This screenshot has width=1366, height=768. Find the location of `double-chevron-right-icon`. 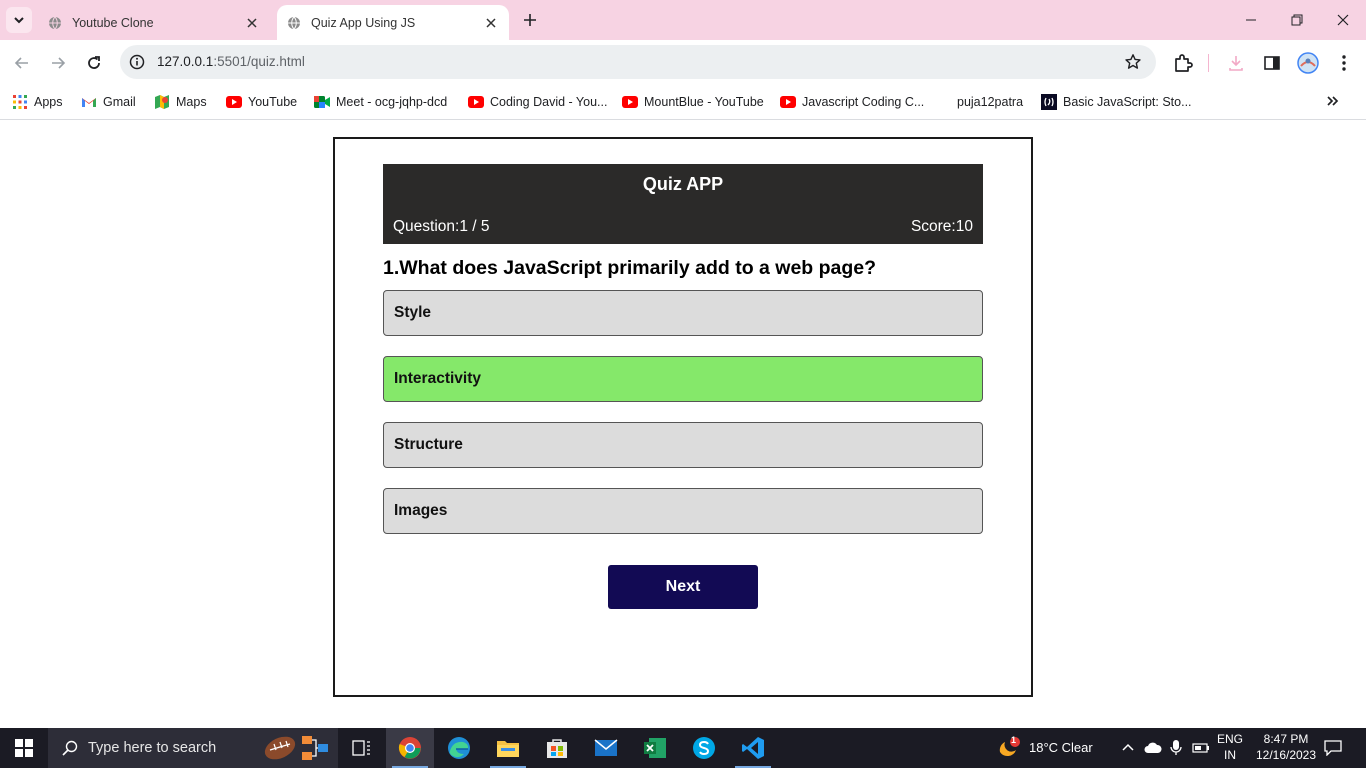

double-chevron-right-icon is located at coordinates (1335, 103).